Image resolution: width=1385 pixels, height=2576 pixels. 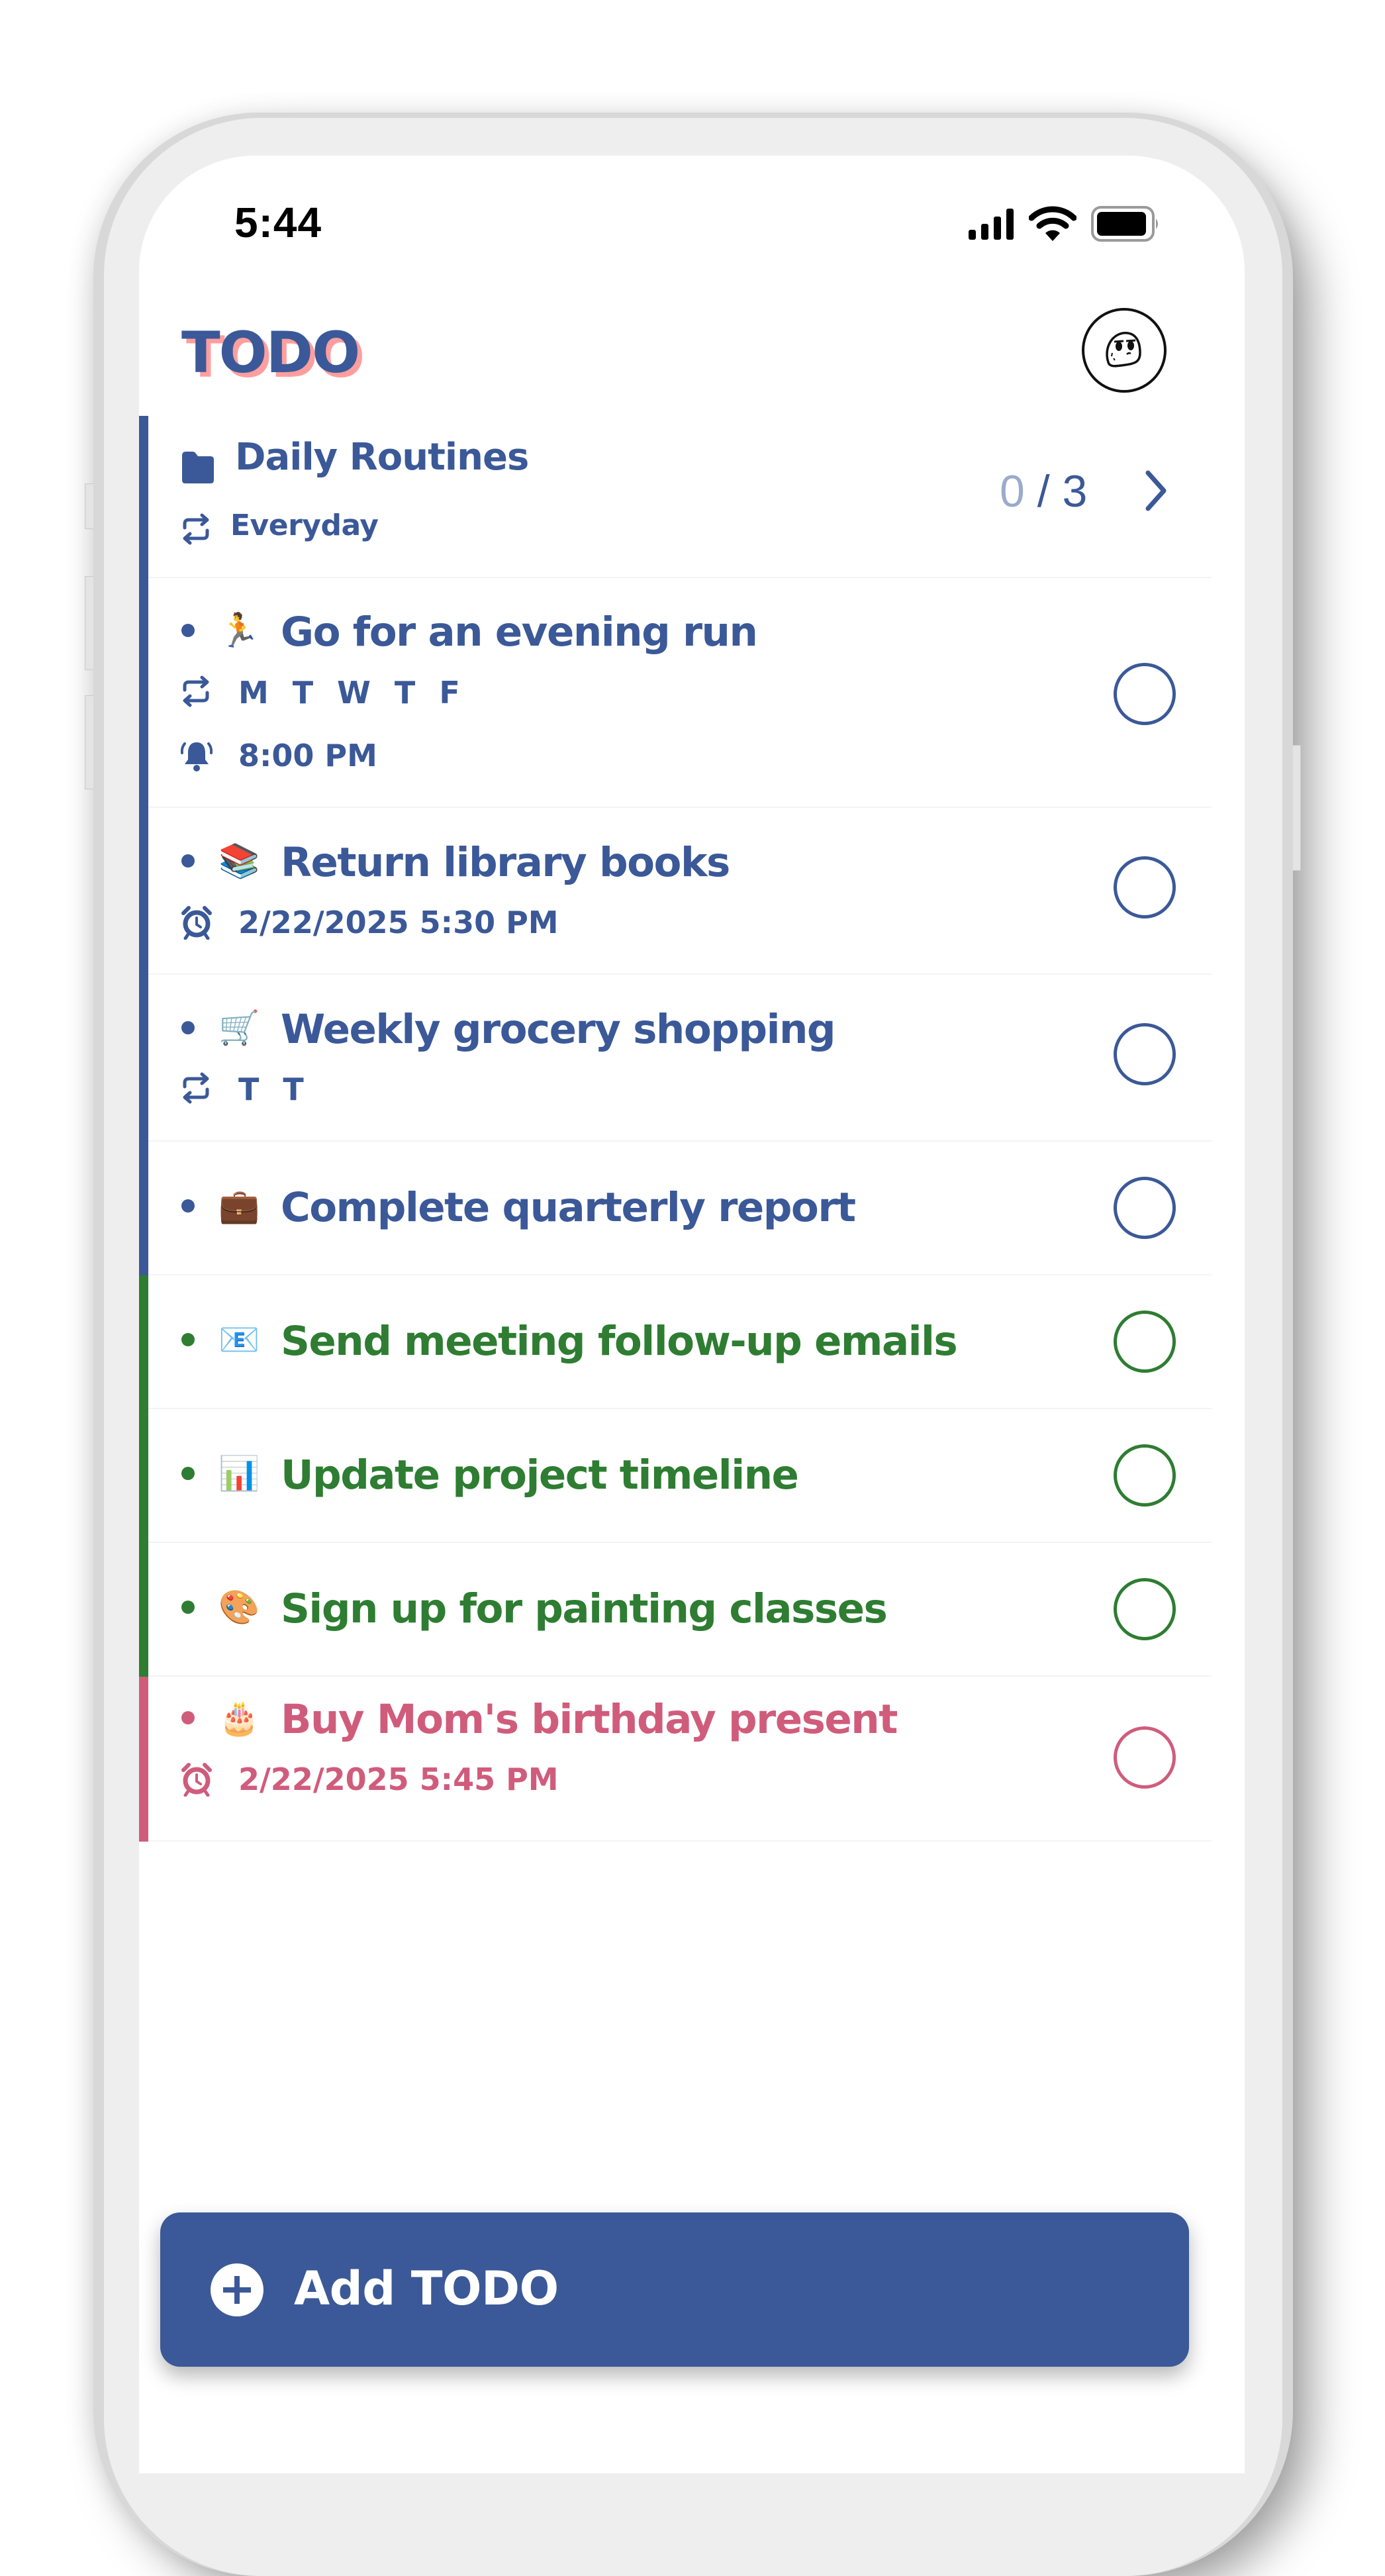 I want to click on todo-emoji-icon: 🎂, so click(x=239, y=1718).